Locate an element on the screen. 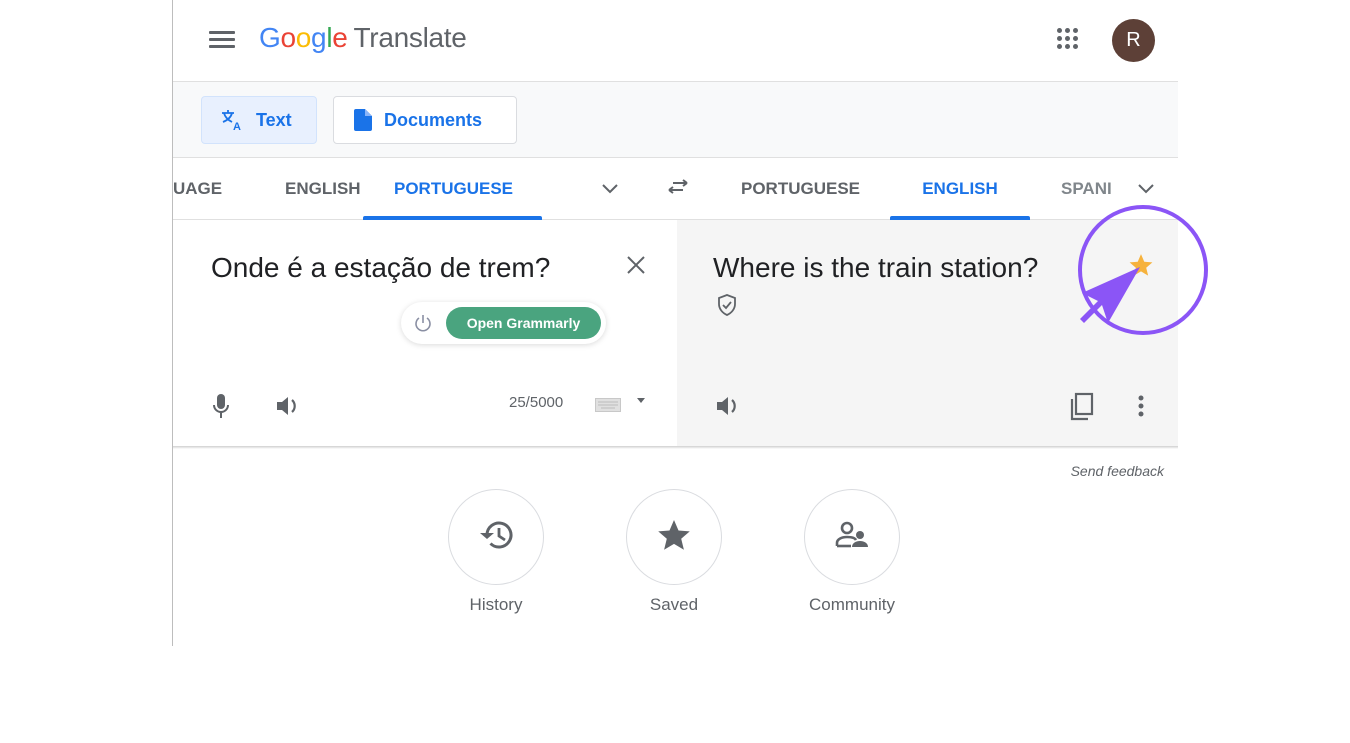  open-grammarly-button: Open Grammarly is located at coordinates (523, 323).